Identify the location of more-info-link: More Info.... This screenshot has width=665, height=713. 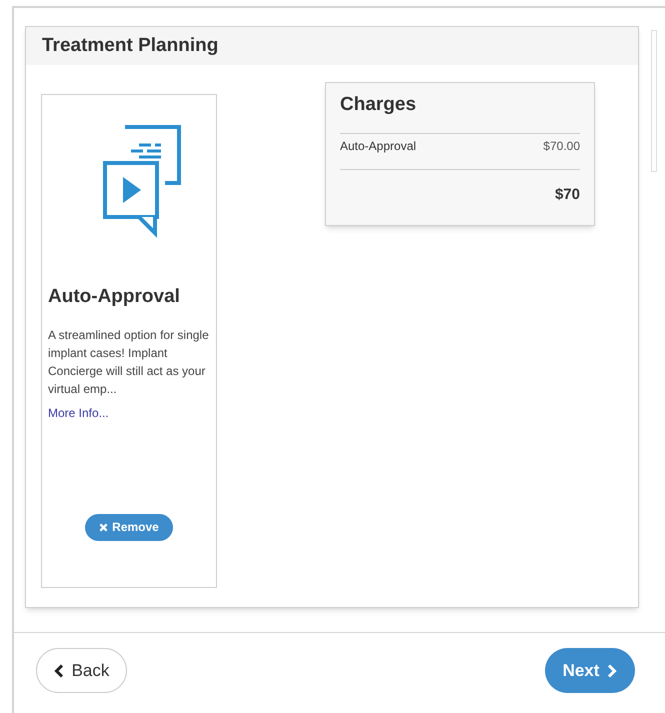
(129, 413).